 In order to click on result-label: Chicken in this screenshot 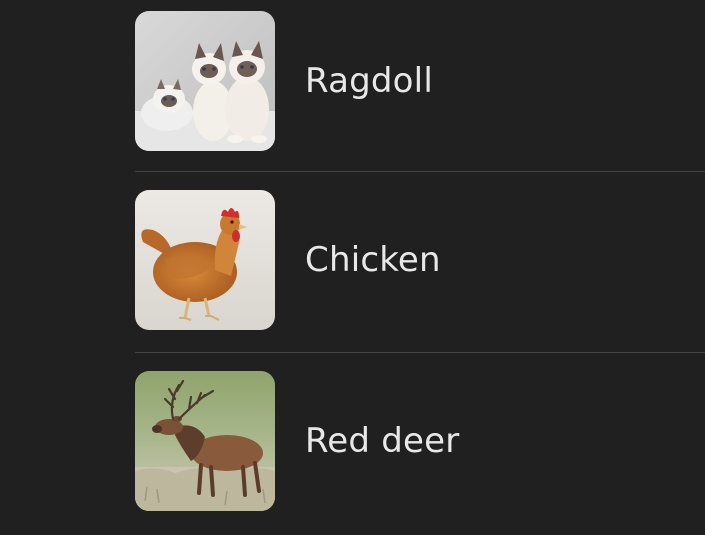, I will do `click(373, 260)`.